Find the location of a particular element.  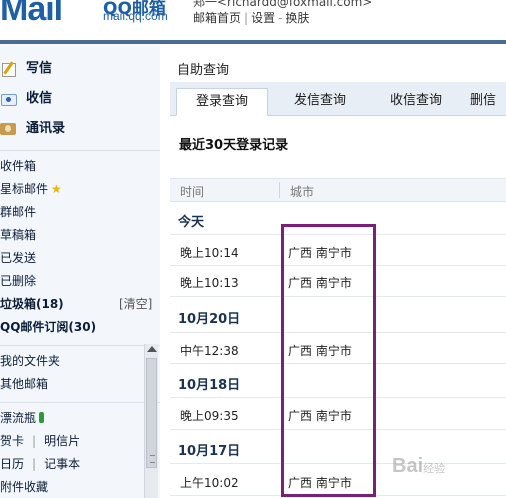

logo: Mail is located at coordinates (31, 14).